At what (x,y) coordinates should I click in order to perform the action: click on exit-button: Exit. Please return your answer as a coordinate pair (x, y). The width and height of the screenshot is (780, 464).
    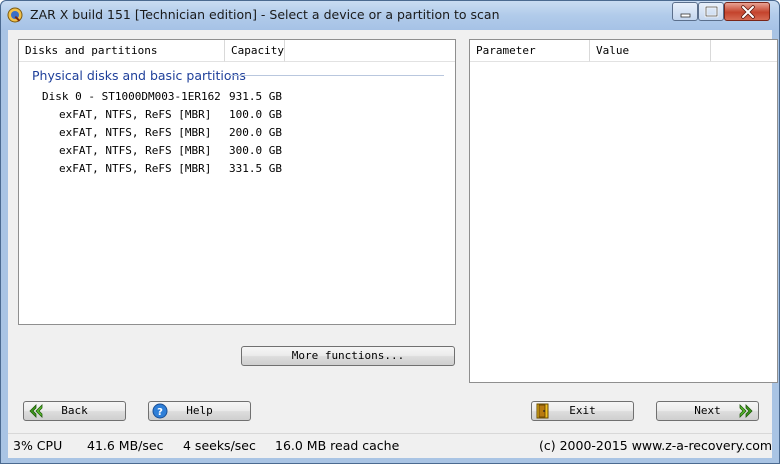
    Looking at the image, I should click on (582, 411).